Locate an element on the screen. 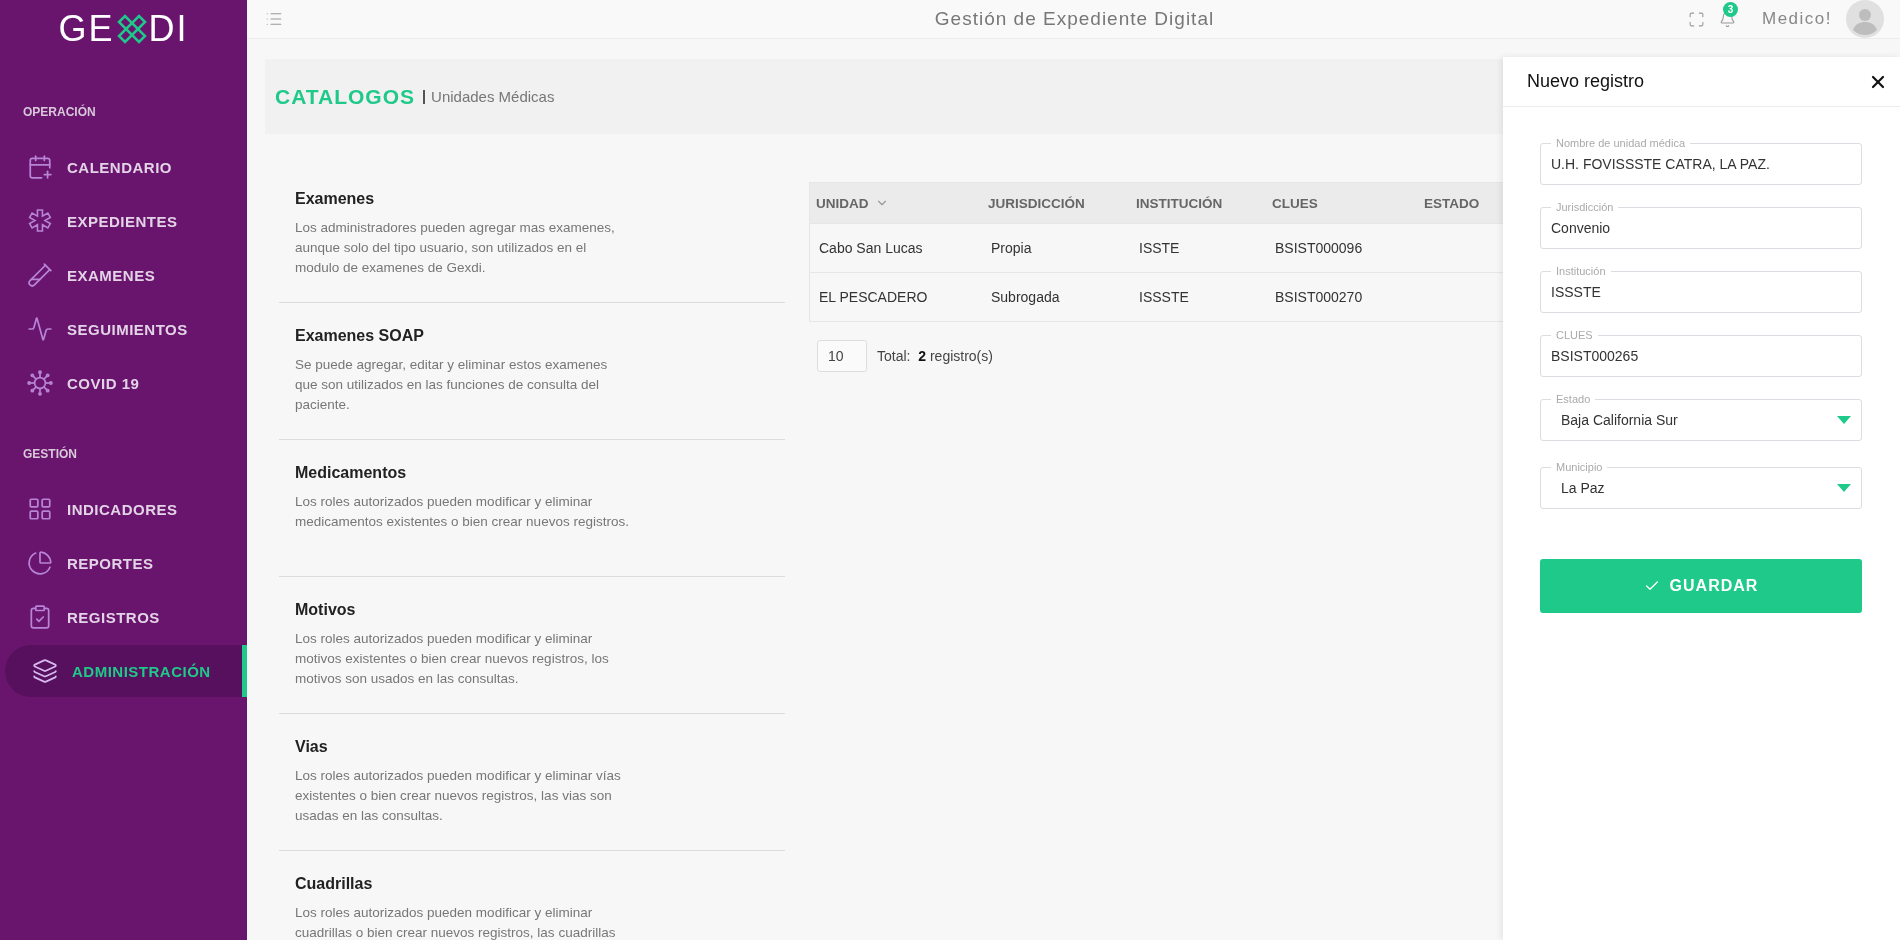  catalog-item: Medicamentos Los roles autorizados pueden modificar y eliminar medicamentos existentes o bien crear nuevos registros. is located at coordinates (532, 508).